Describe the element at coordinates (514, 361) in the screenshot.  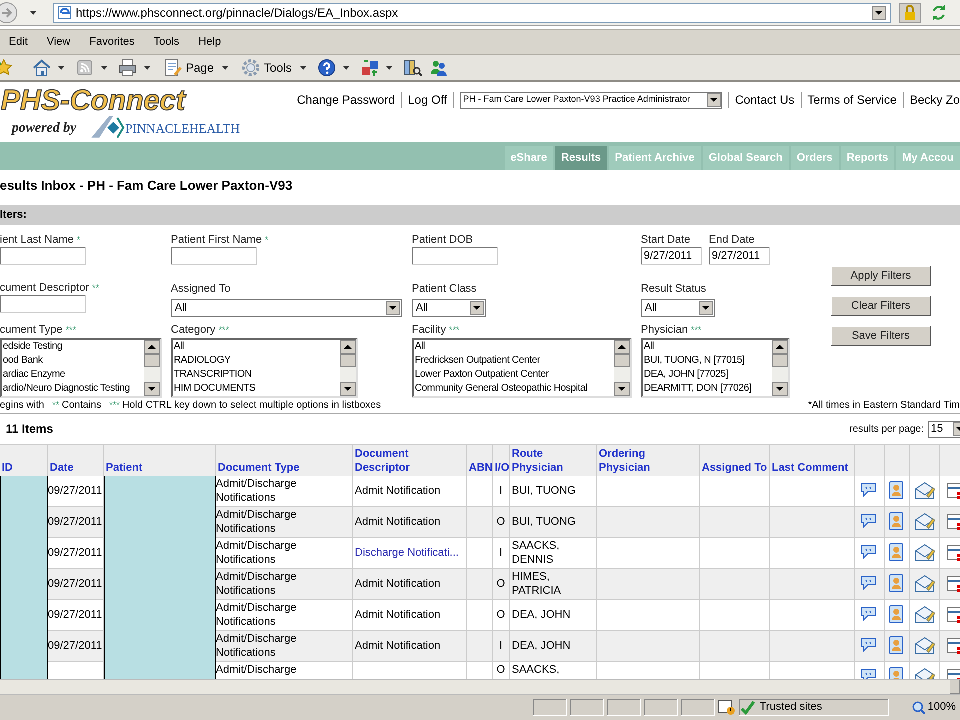
I see `list-option: Fredricksen Outpatient Center` at that location.